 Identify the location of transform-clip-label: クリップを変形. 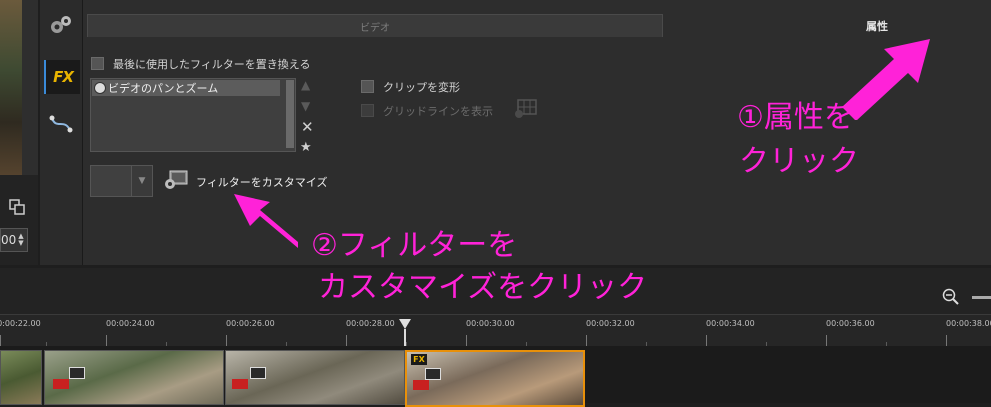
(421, 87).